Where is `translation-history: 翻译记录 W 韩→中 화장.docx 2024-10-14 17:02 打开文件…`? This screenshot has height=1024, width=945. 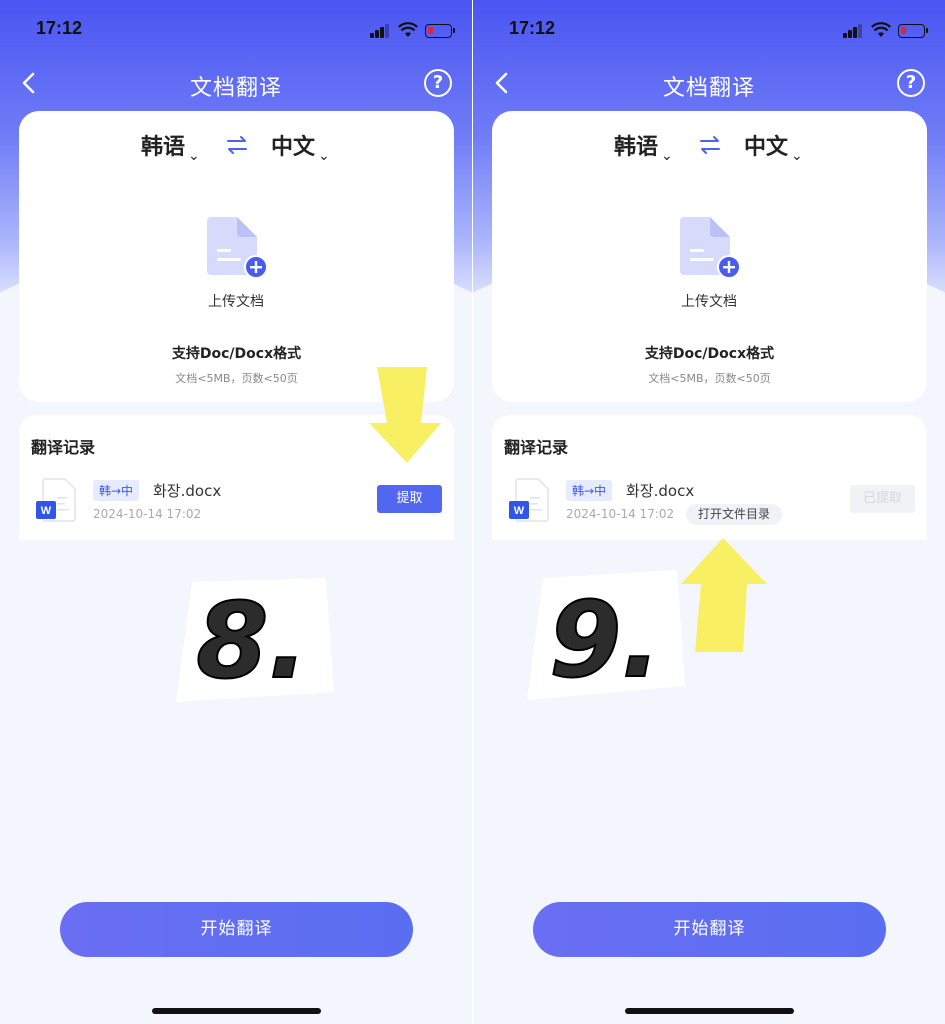
translation-history: 翻译记录 W 韩→中 화장.docx 2024-10-14 17:02 打开文件… is located at coordinates (709, 477).